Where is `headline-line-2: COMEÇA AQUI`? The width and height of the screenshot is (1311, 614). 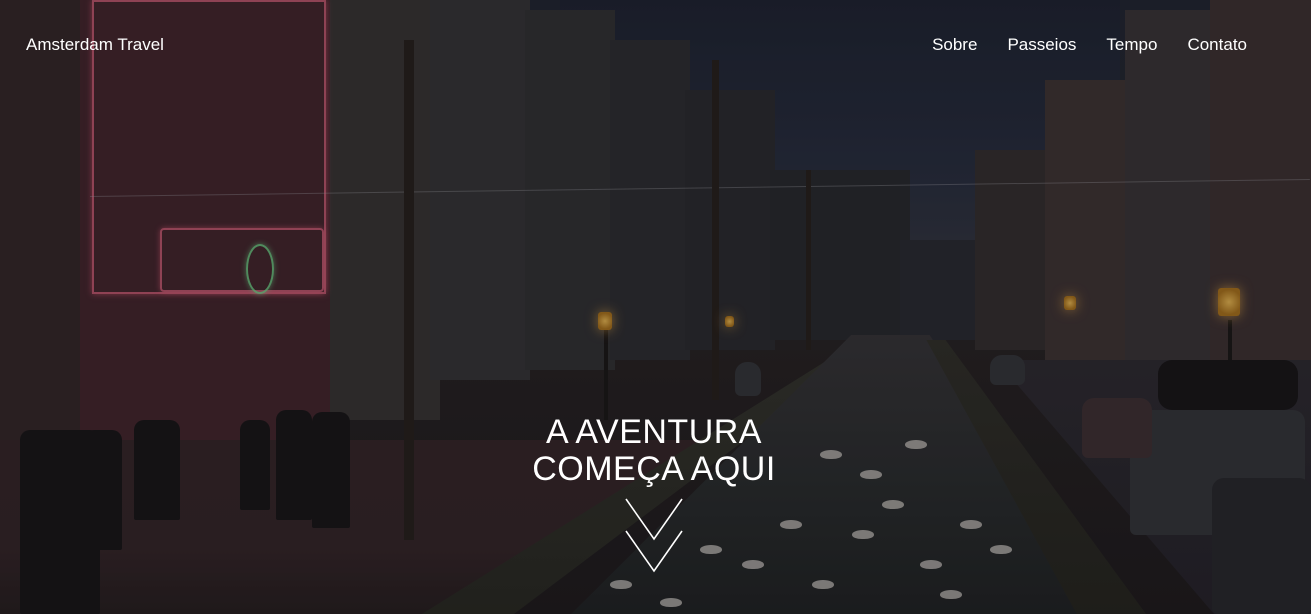
headline-line-2: COMEÇA AQUI is located at coordinates (654, 469).